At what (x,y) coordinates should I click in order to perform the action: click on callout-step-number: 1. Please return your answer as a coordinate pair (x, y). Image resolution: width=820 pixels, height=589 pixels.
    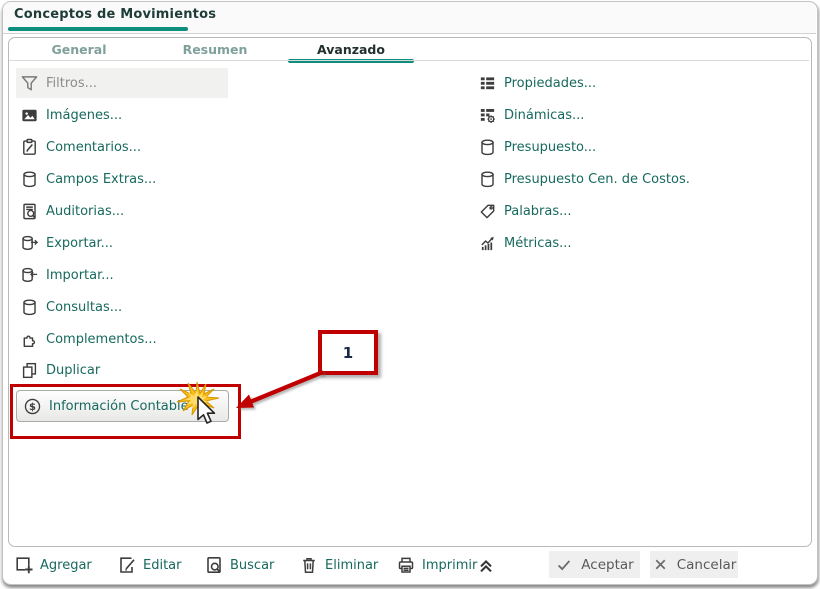
    Looking at the image, I should click on (348, 352).